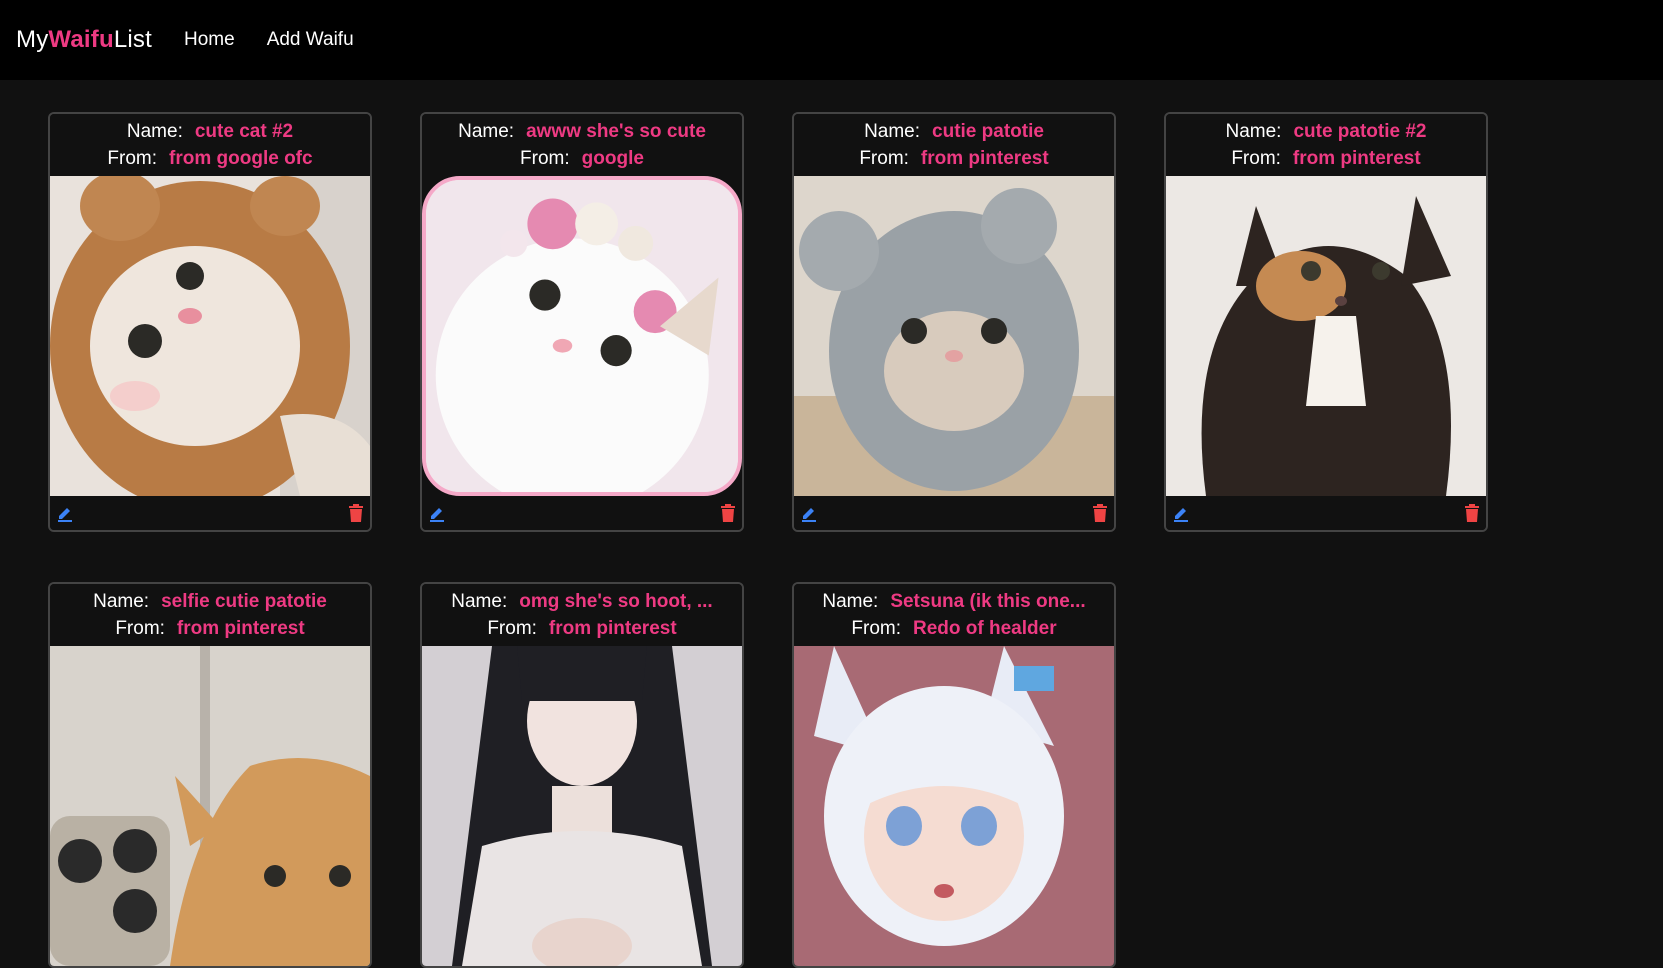 The width and height of the screenshot is (1663, 968). I want to click on waifu-name: cutie patotie, so click(988, 131).